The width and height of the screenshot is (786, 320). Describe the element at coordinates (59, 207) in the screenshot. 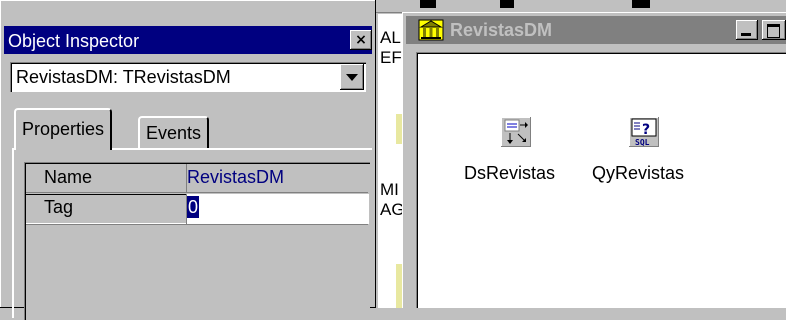

I see `property-tag-label: Tag` at that location.